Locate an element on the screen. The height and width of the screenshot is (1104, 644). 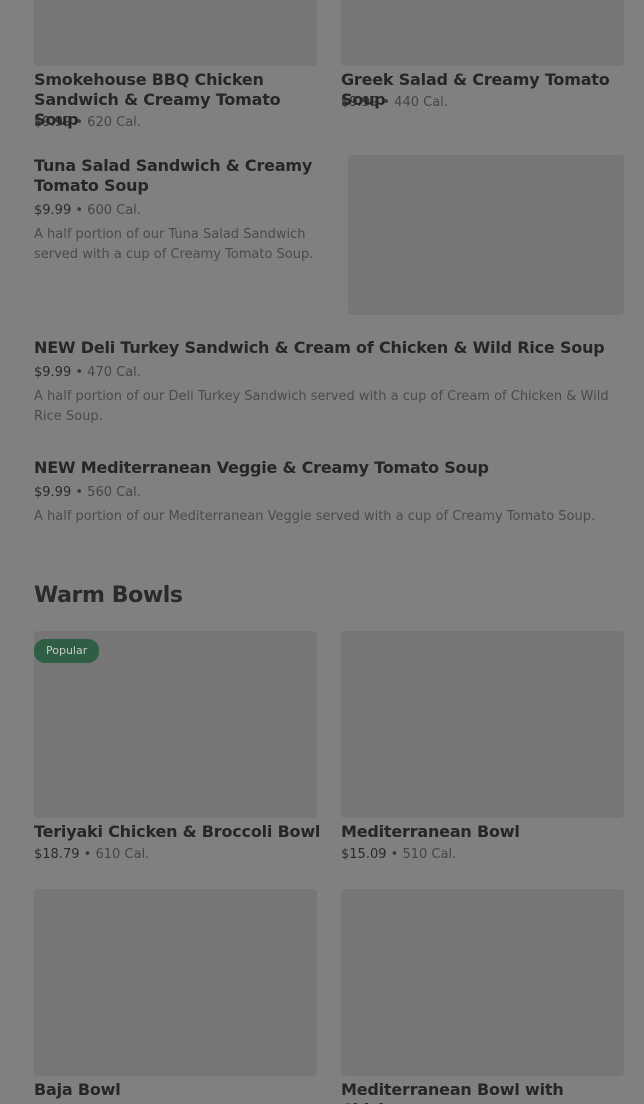
item-title: Teriyaki Chicken & Broccoli Bowl is located at coordinates (179, 832).